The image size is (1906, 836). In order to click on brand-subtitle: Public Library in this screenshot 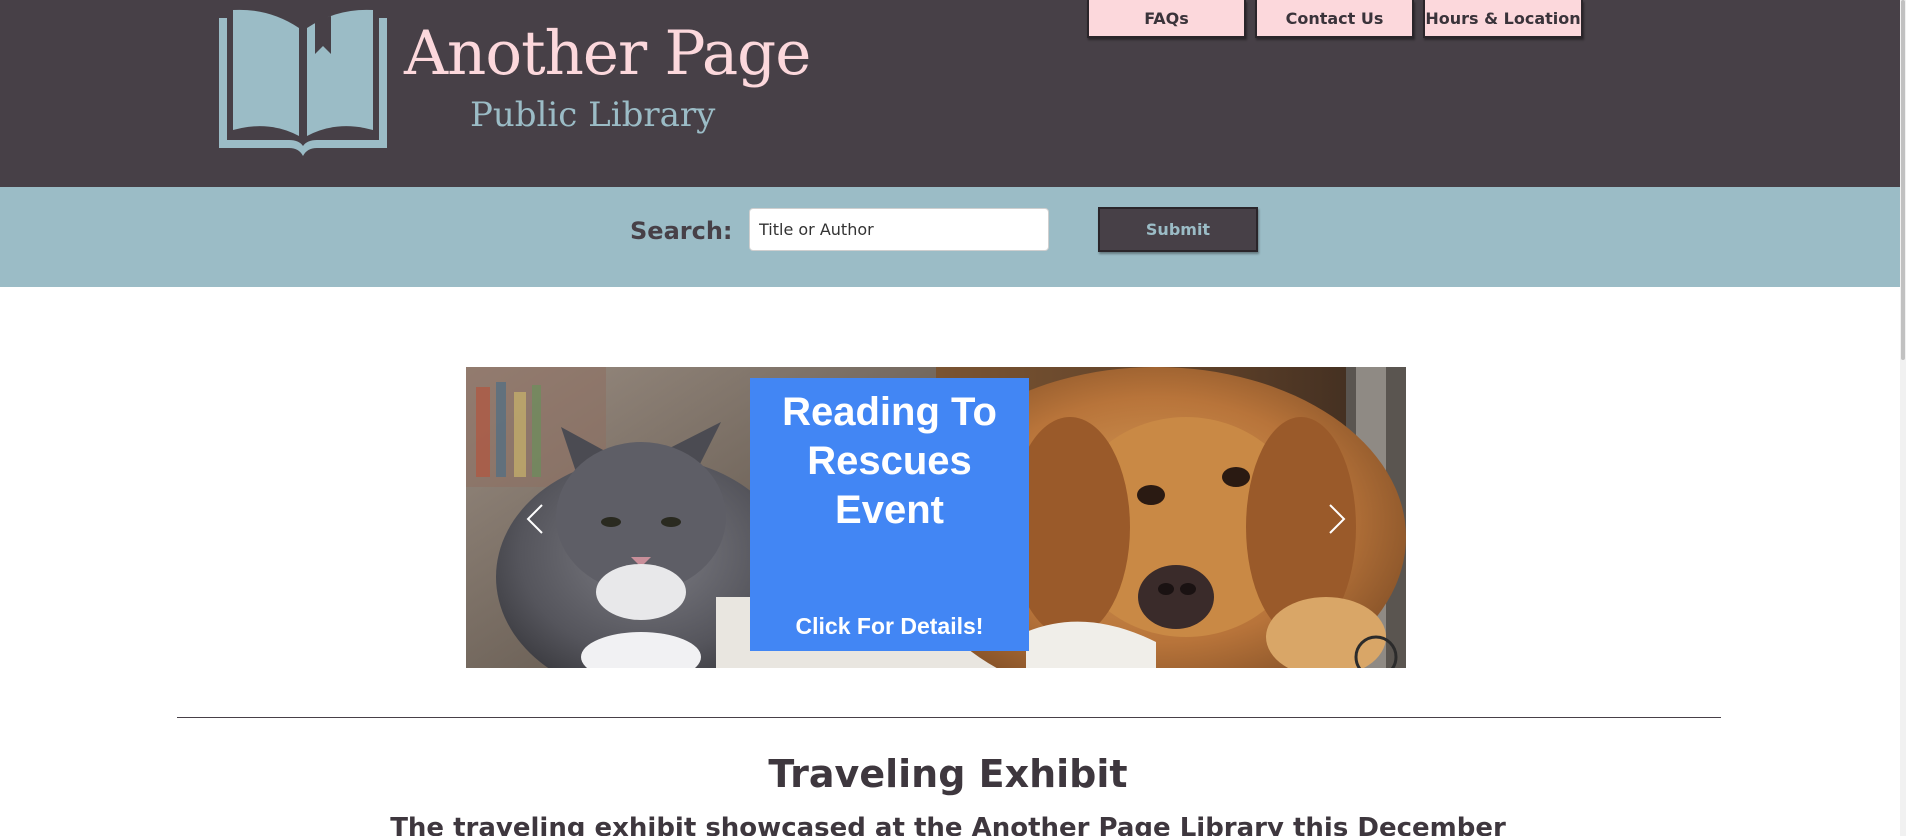, I will do `click(593, 115)`.